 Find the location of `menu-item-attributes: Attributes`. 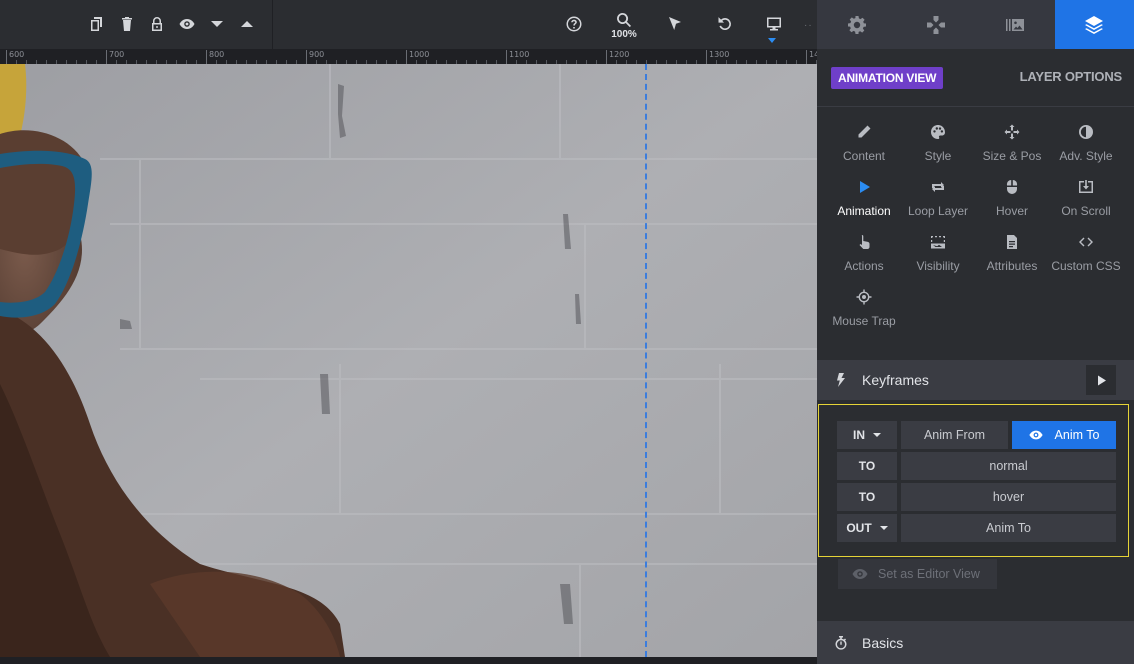

menu-item-attributes: Attributes is located at coordinates (1012, 257).